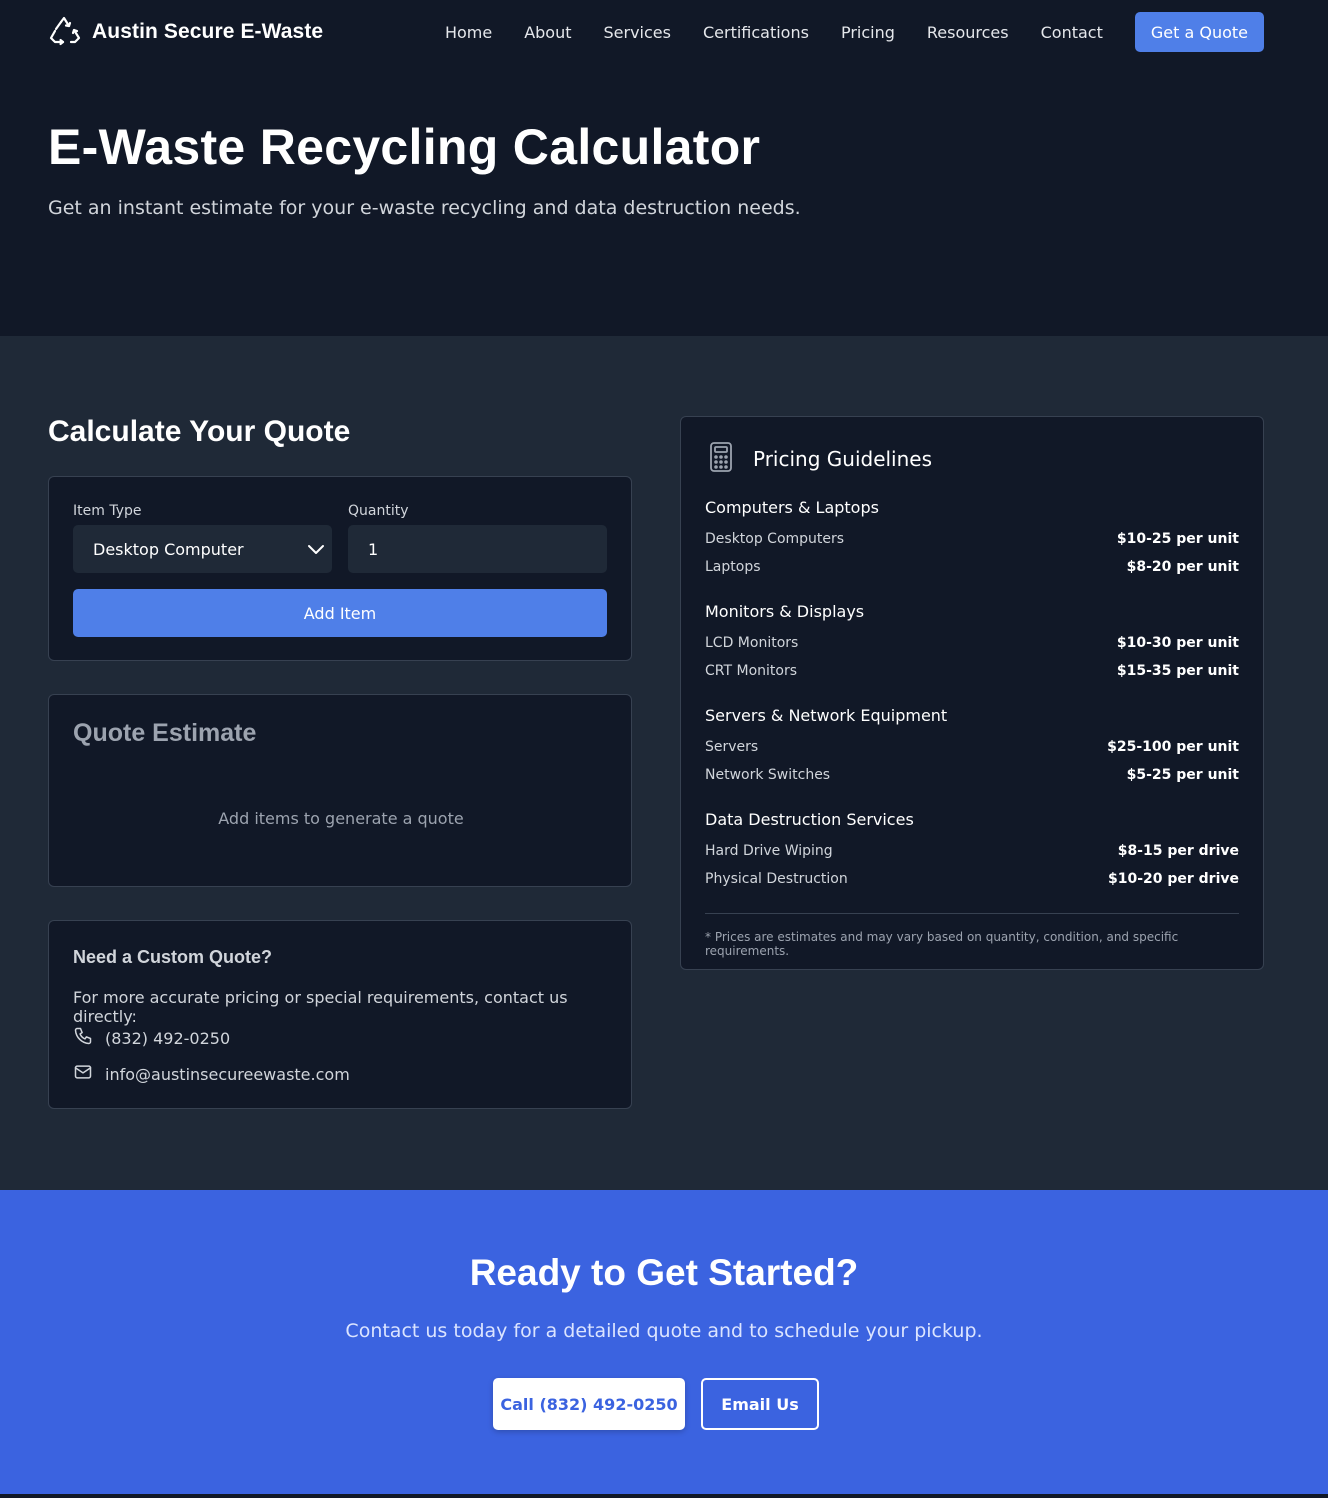 The width and height of the screenshot is (1328, 1498). I want to click on price-row: Network Switches $5-25 per unit, so click(972, 775).